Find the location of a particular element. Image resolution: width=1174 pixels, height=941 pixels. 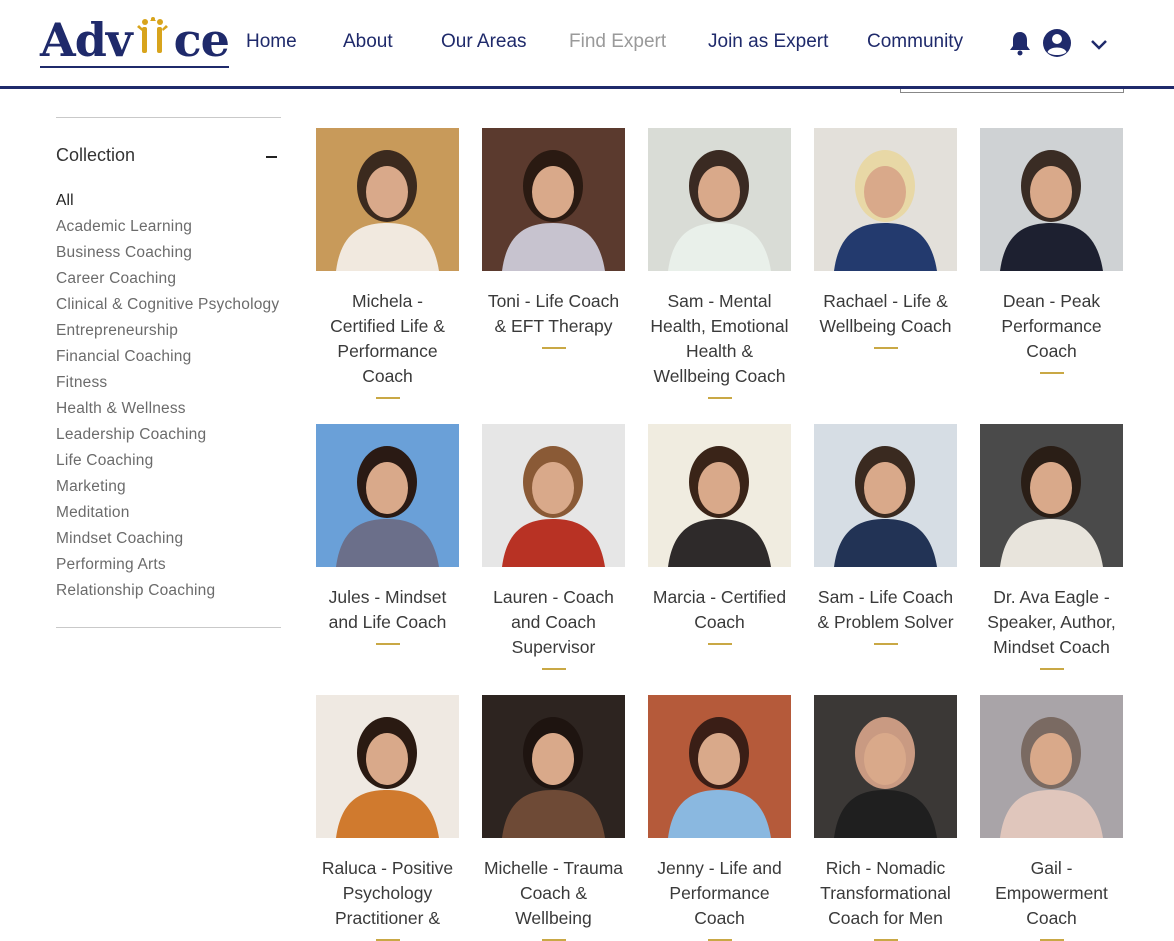

user-avatar-icon is located at coordinates (1057, 45).